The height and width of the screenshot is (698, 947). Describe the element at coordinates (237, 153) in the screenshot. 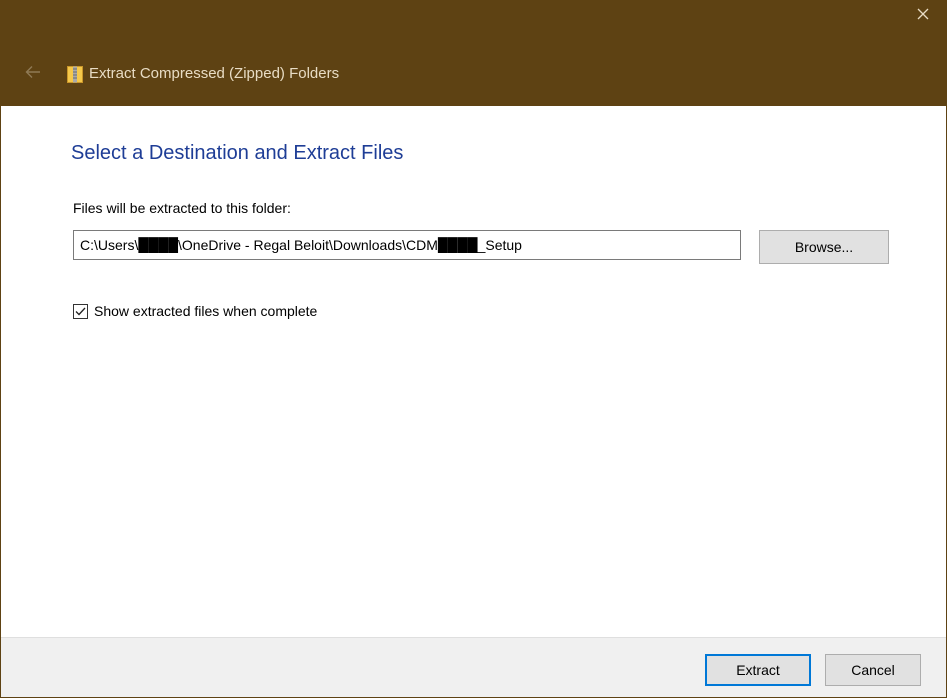

I see `page-title: Select a Destination and Extract Files` at that location.